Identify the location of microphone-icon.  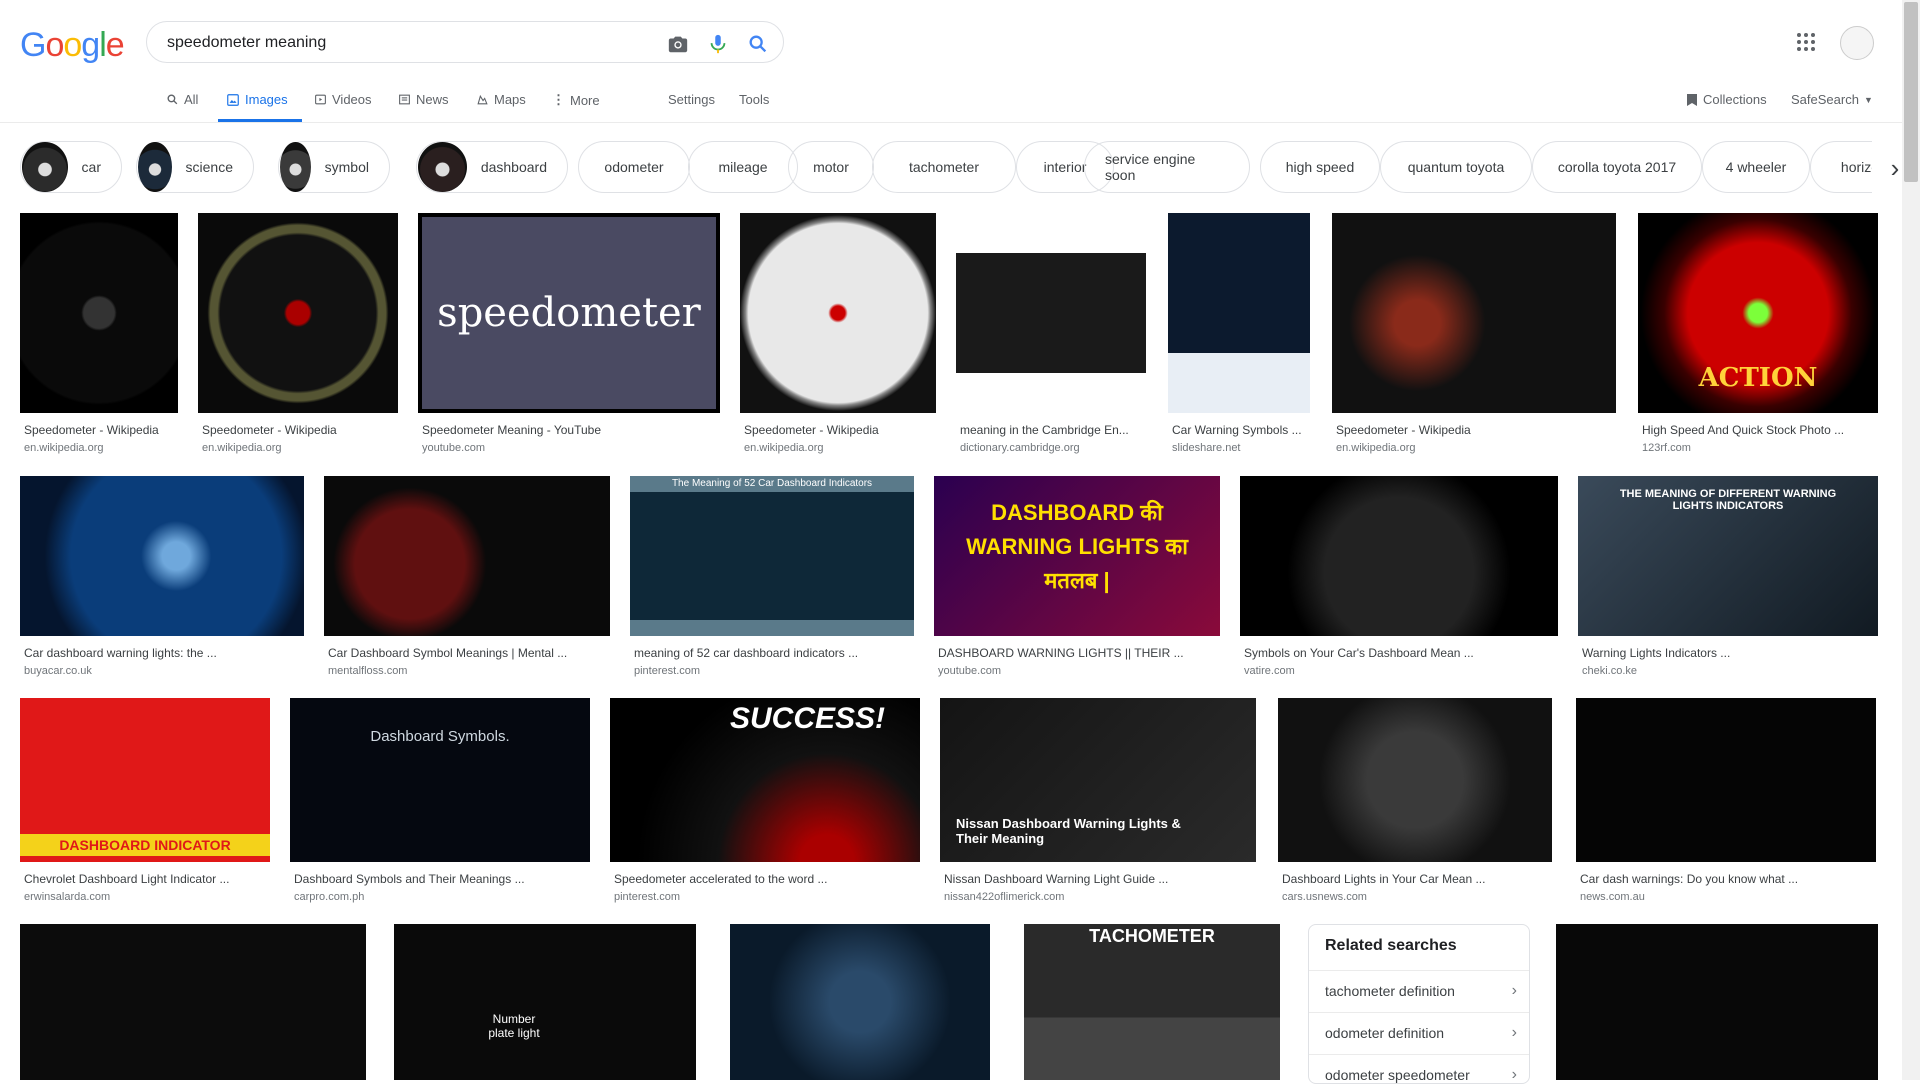
(718, 44).